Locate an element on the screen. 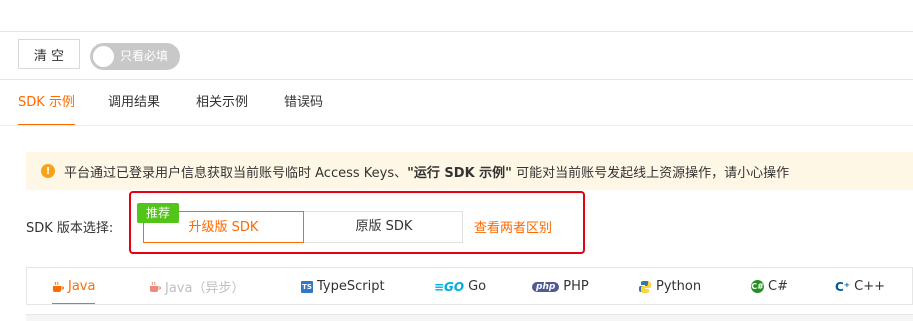  warning-icon: ! is located at coordinates (48, 171).